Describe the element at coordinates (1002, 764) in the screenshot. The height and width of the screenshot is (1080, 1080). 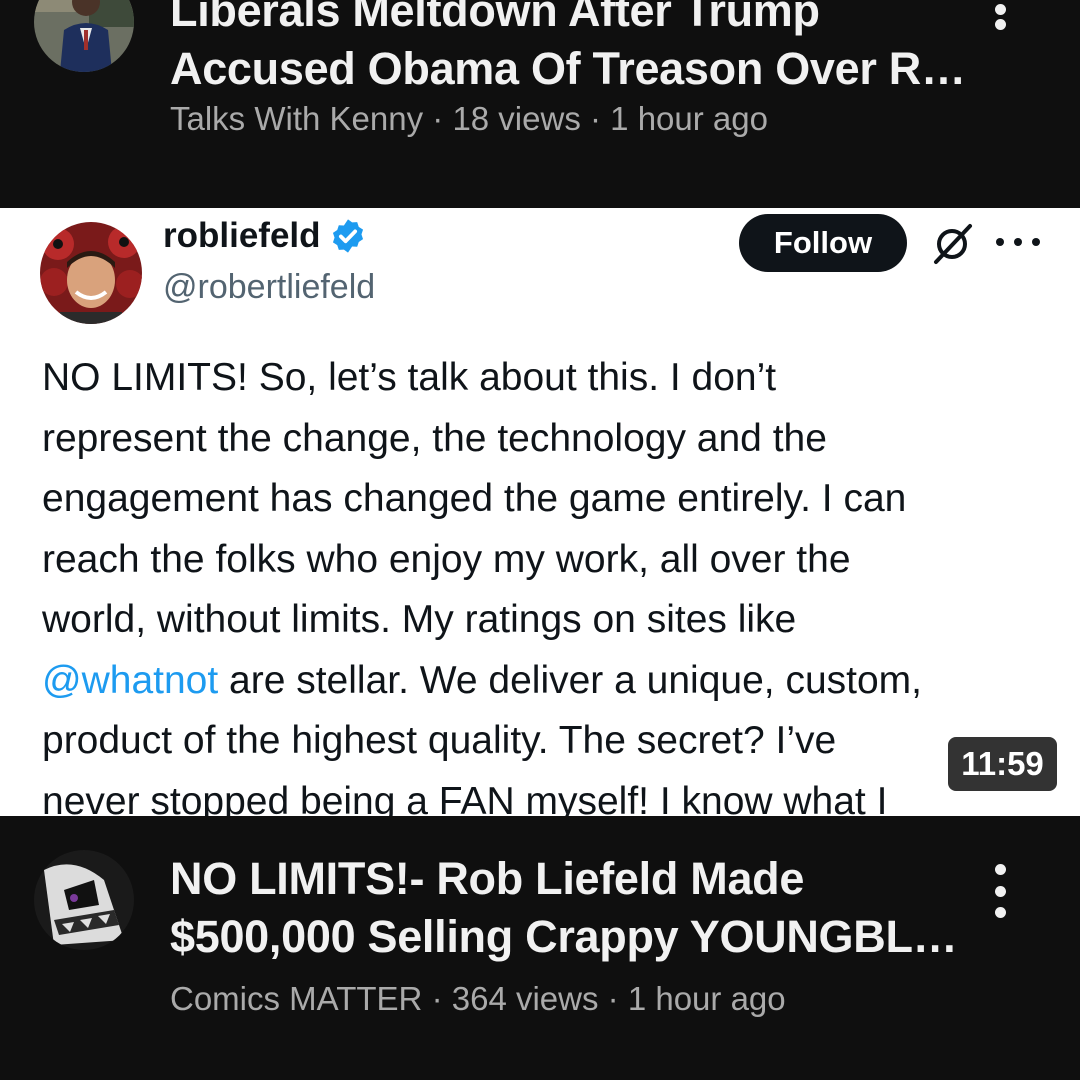
I see `video-duration-badge: 11:59` at that location.